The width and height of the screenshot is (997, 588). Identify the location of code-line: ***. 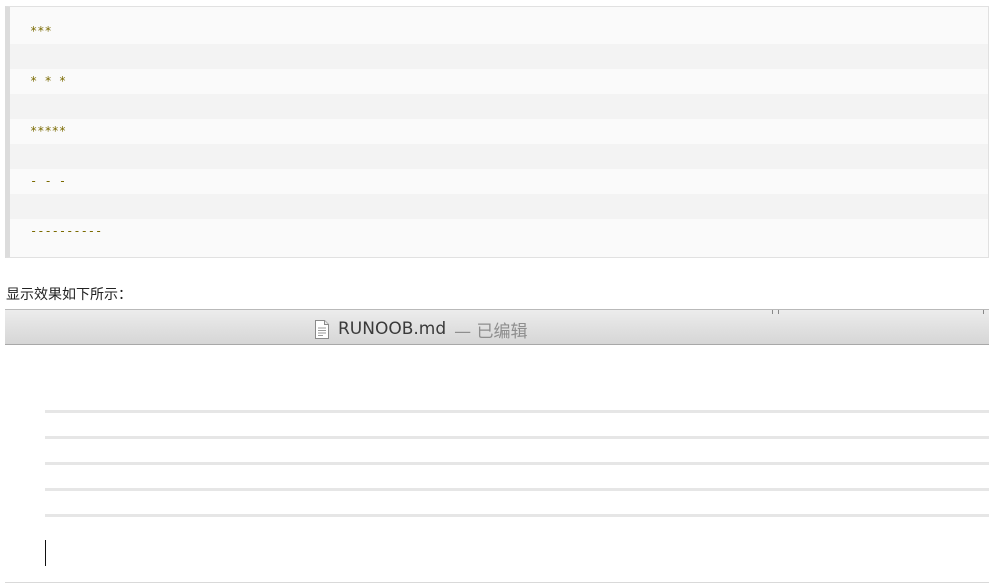
(499, 31).